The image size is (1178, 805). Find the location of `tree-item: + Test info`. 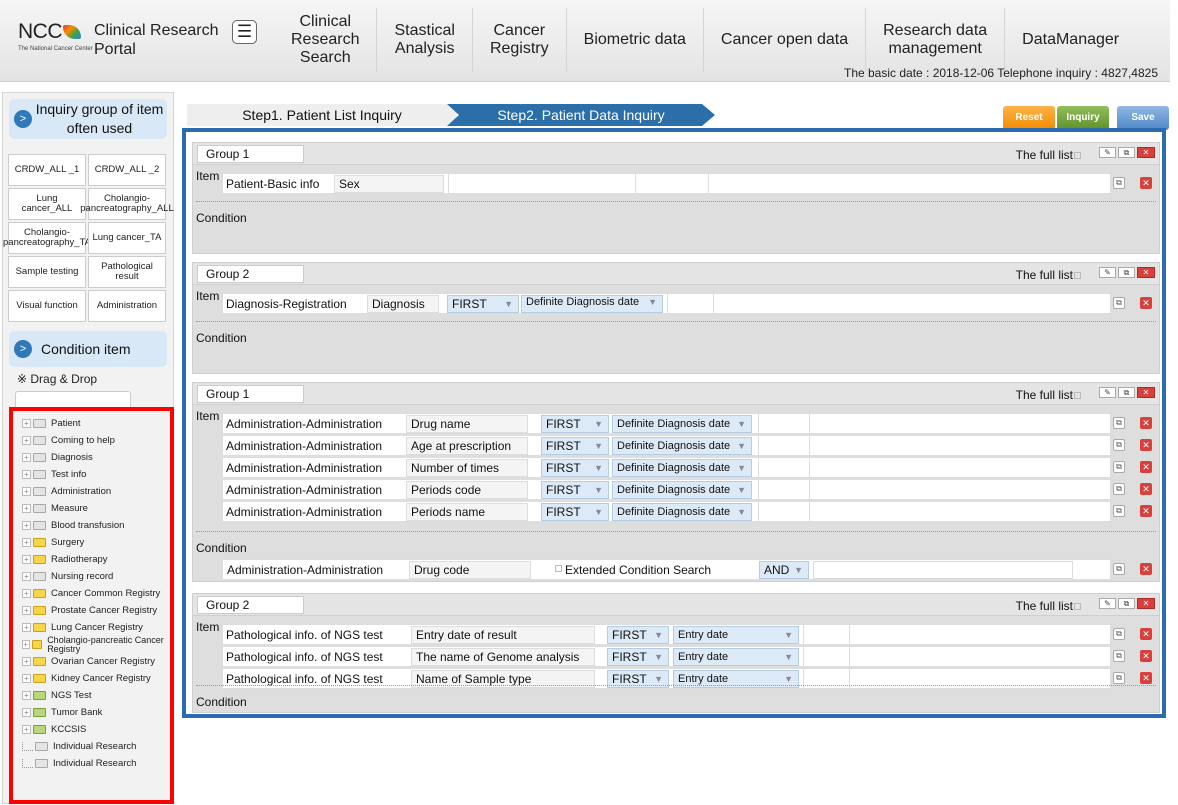

tree-item: + Test info is located at coordinates (94, 474).